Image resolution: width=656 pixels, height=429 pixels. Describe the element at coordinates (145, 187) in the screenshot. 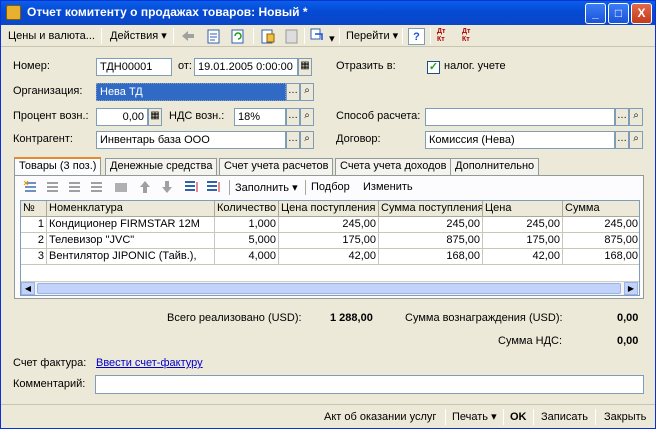

I see `move-up-icon` at that location.